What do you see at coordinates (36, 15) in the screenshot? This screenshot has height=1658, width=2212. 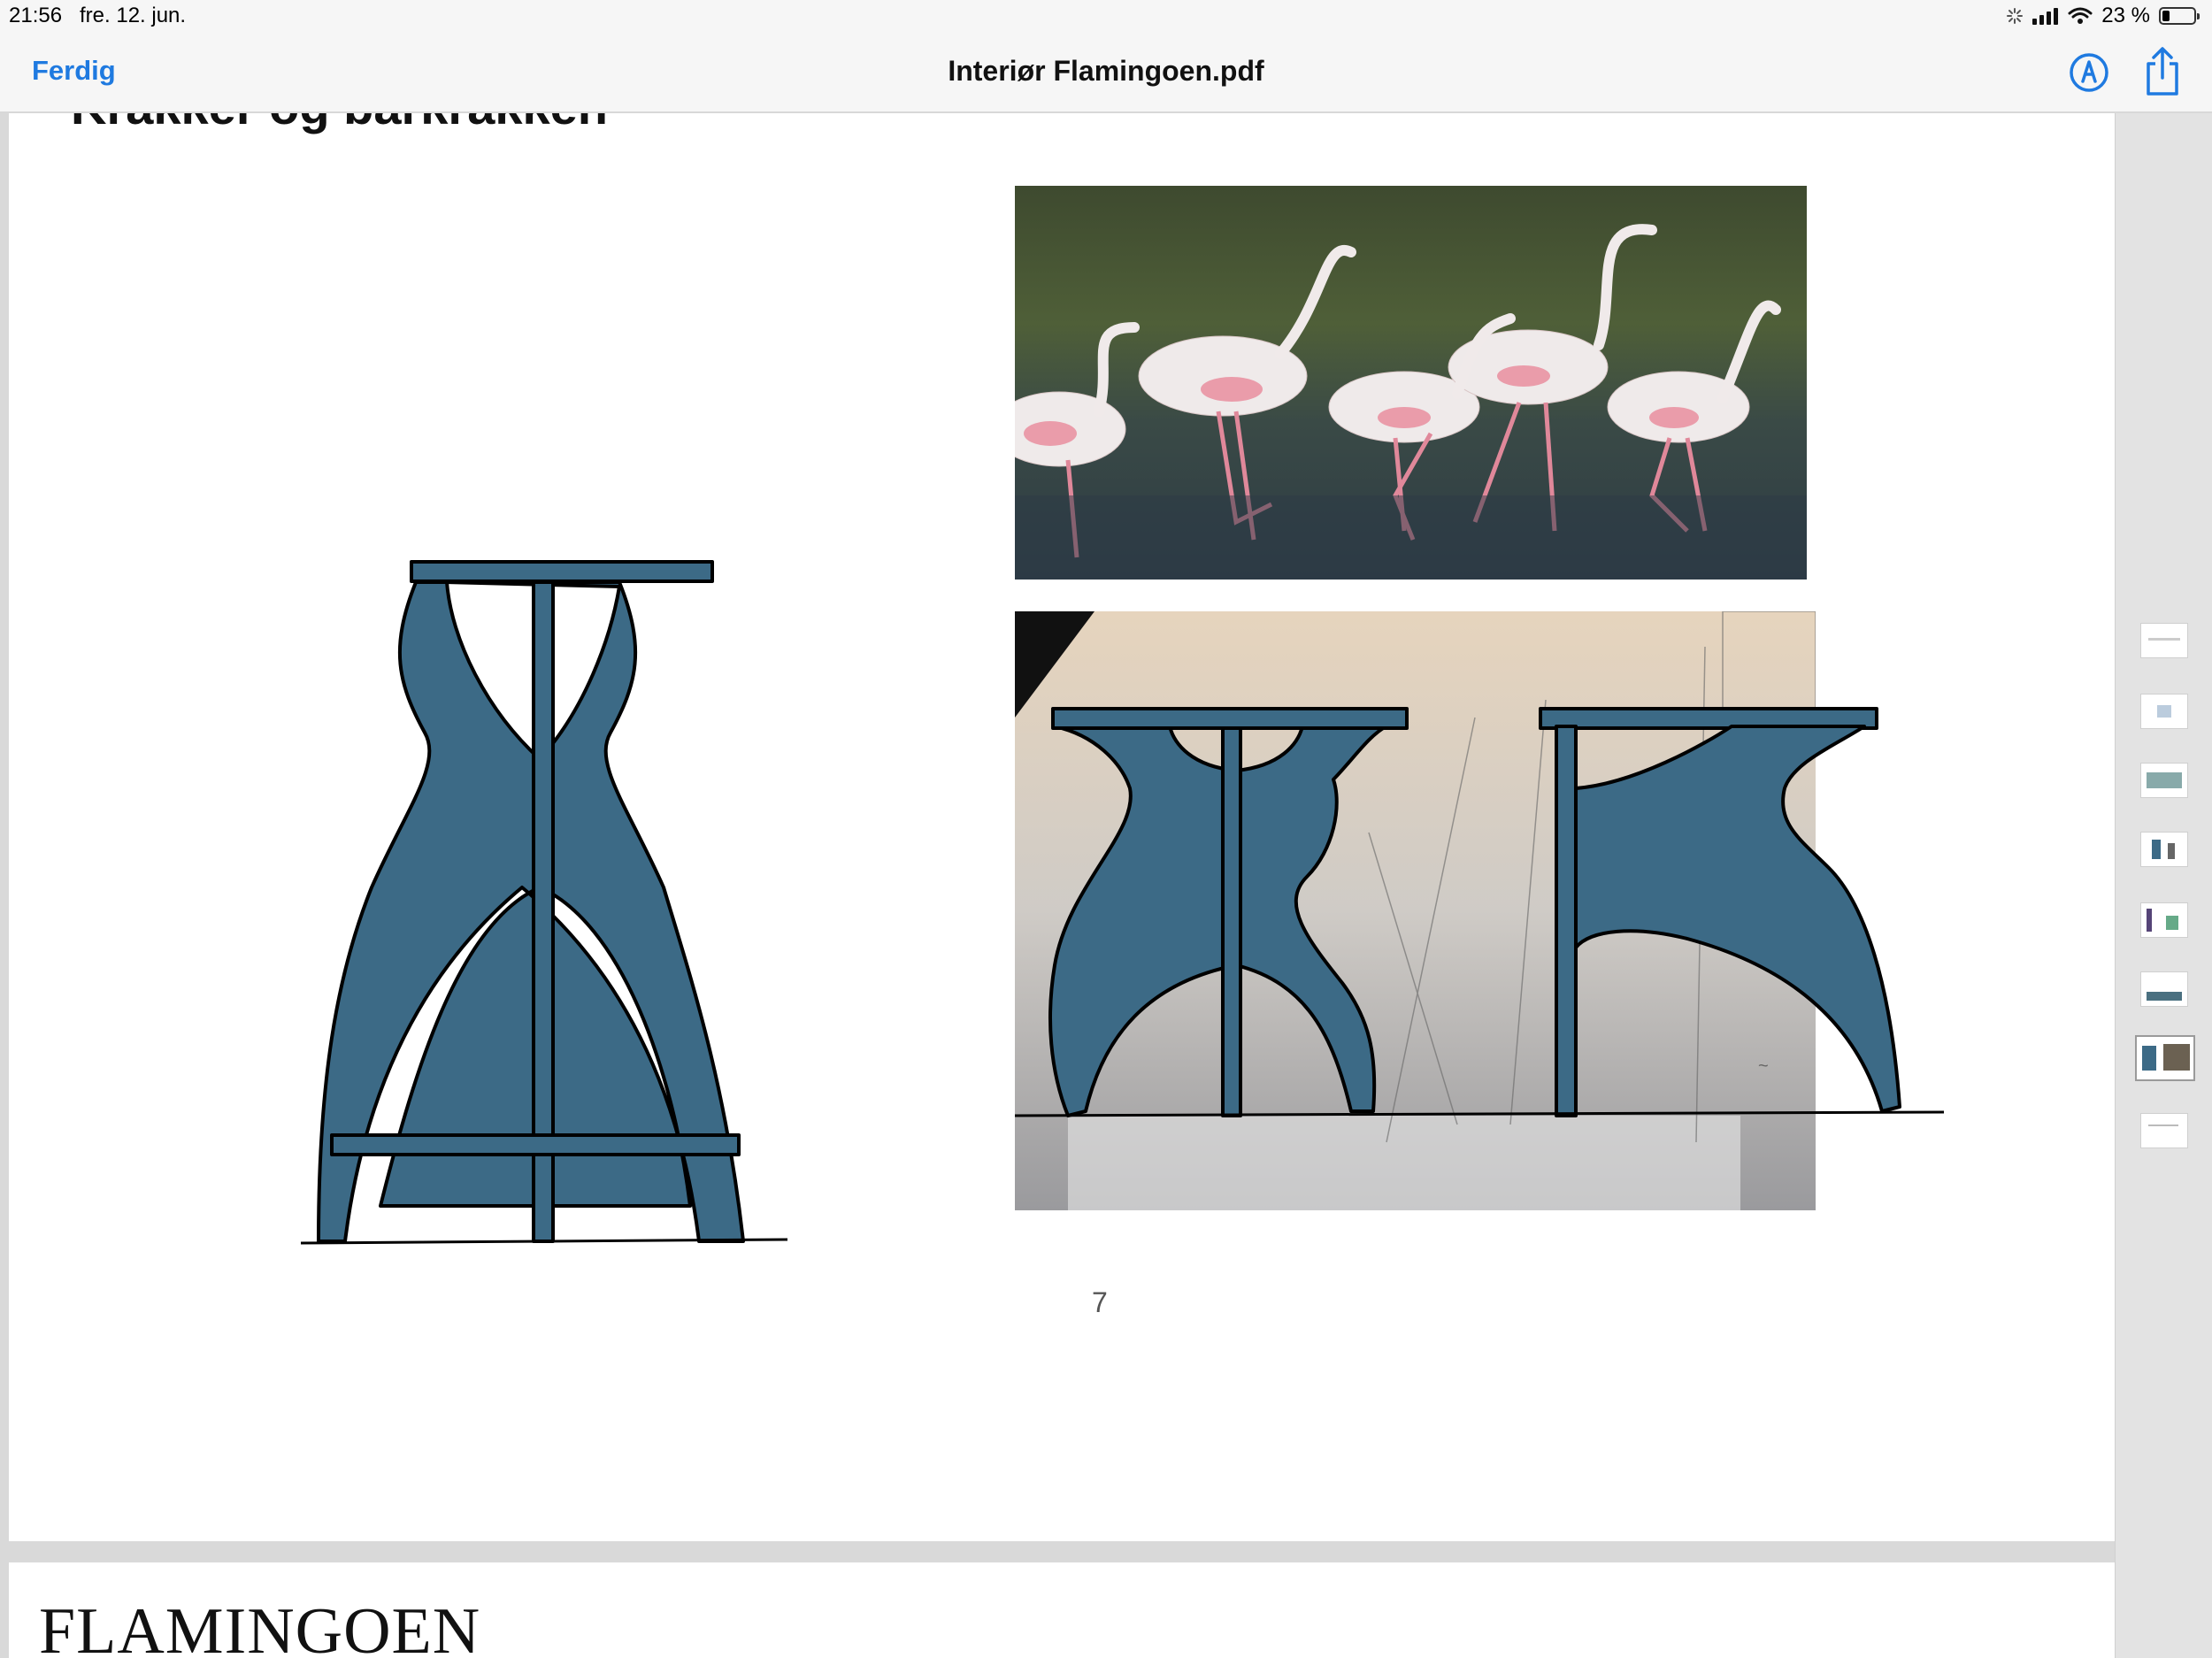 I see `status-time: 21:56` at bounding box center [36, 15].